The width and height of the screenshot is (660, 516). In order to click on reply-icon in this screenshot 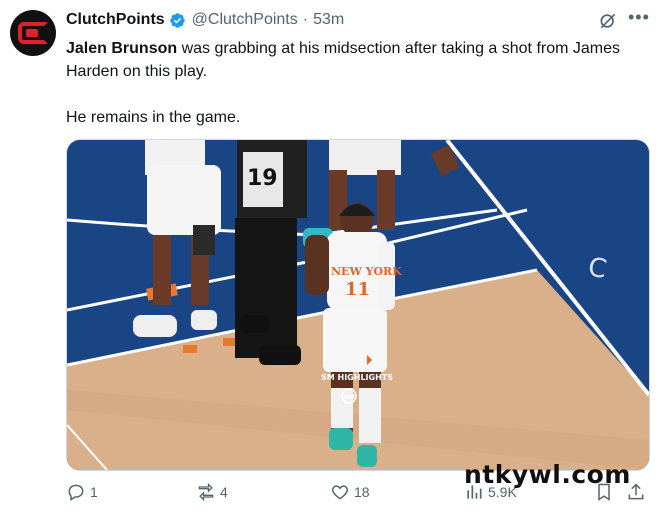, I will do `click(76, 492)`.